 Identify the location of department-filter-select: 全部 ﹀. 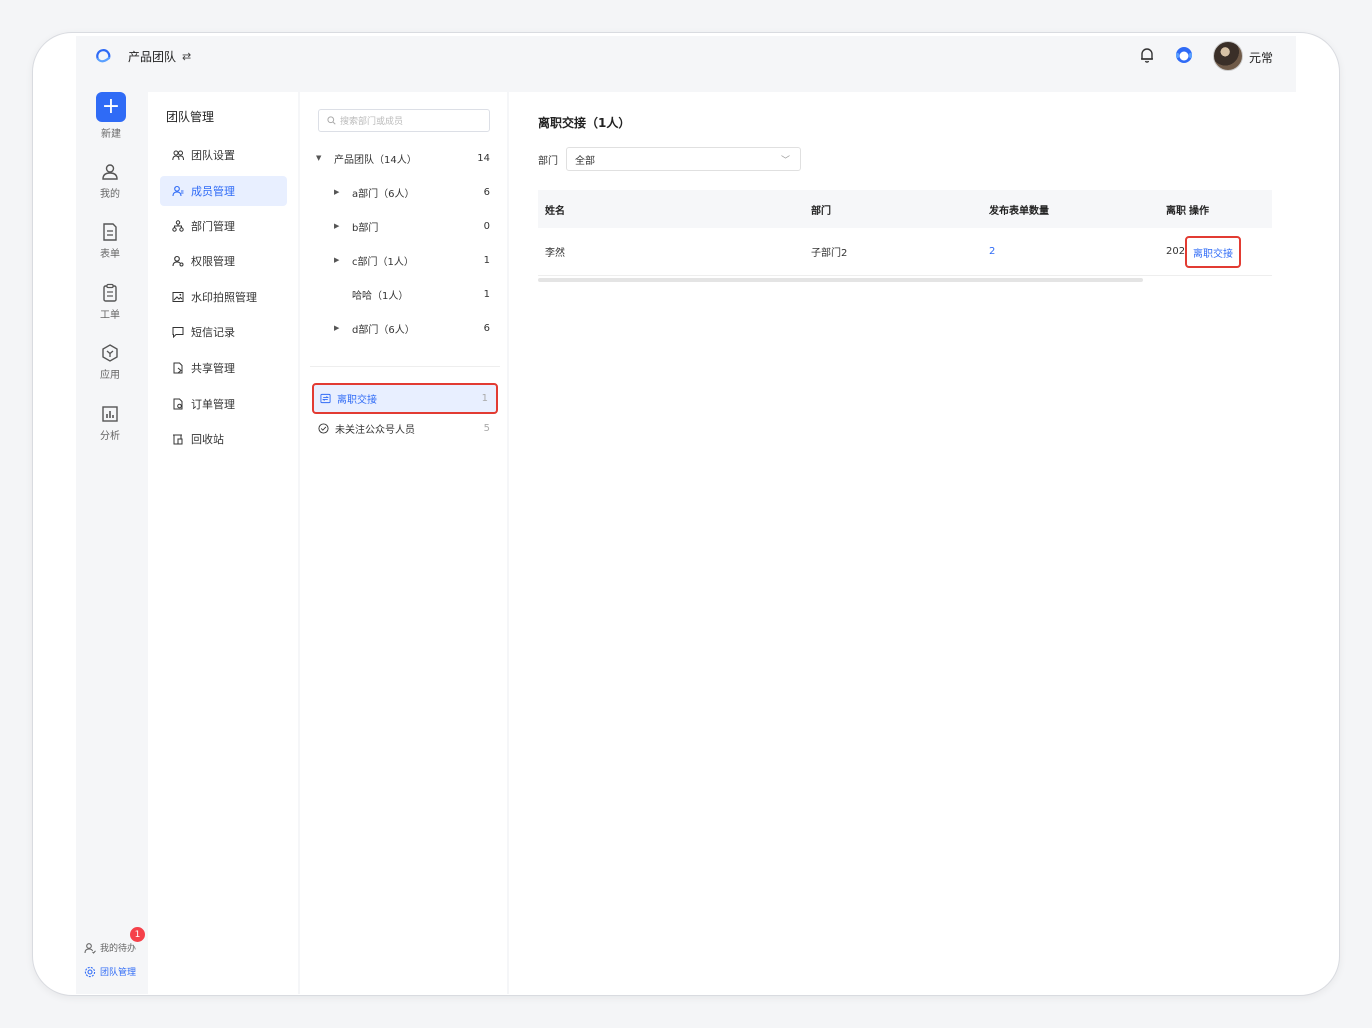
(683, 159).